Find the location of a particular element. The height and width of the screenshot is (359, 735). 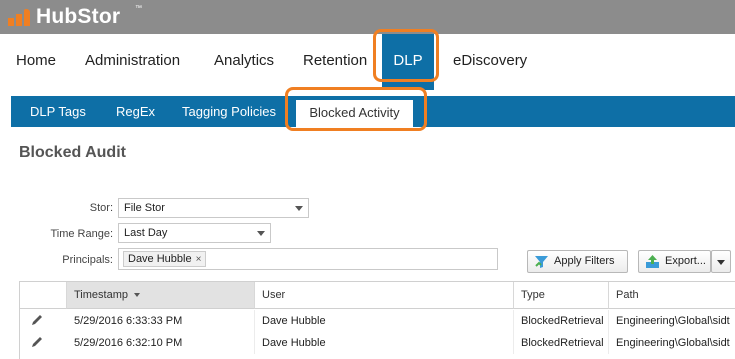

nav-ediscovery: eDiscovery is located at coordinates (490, 60).